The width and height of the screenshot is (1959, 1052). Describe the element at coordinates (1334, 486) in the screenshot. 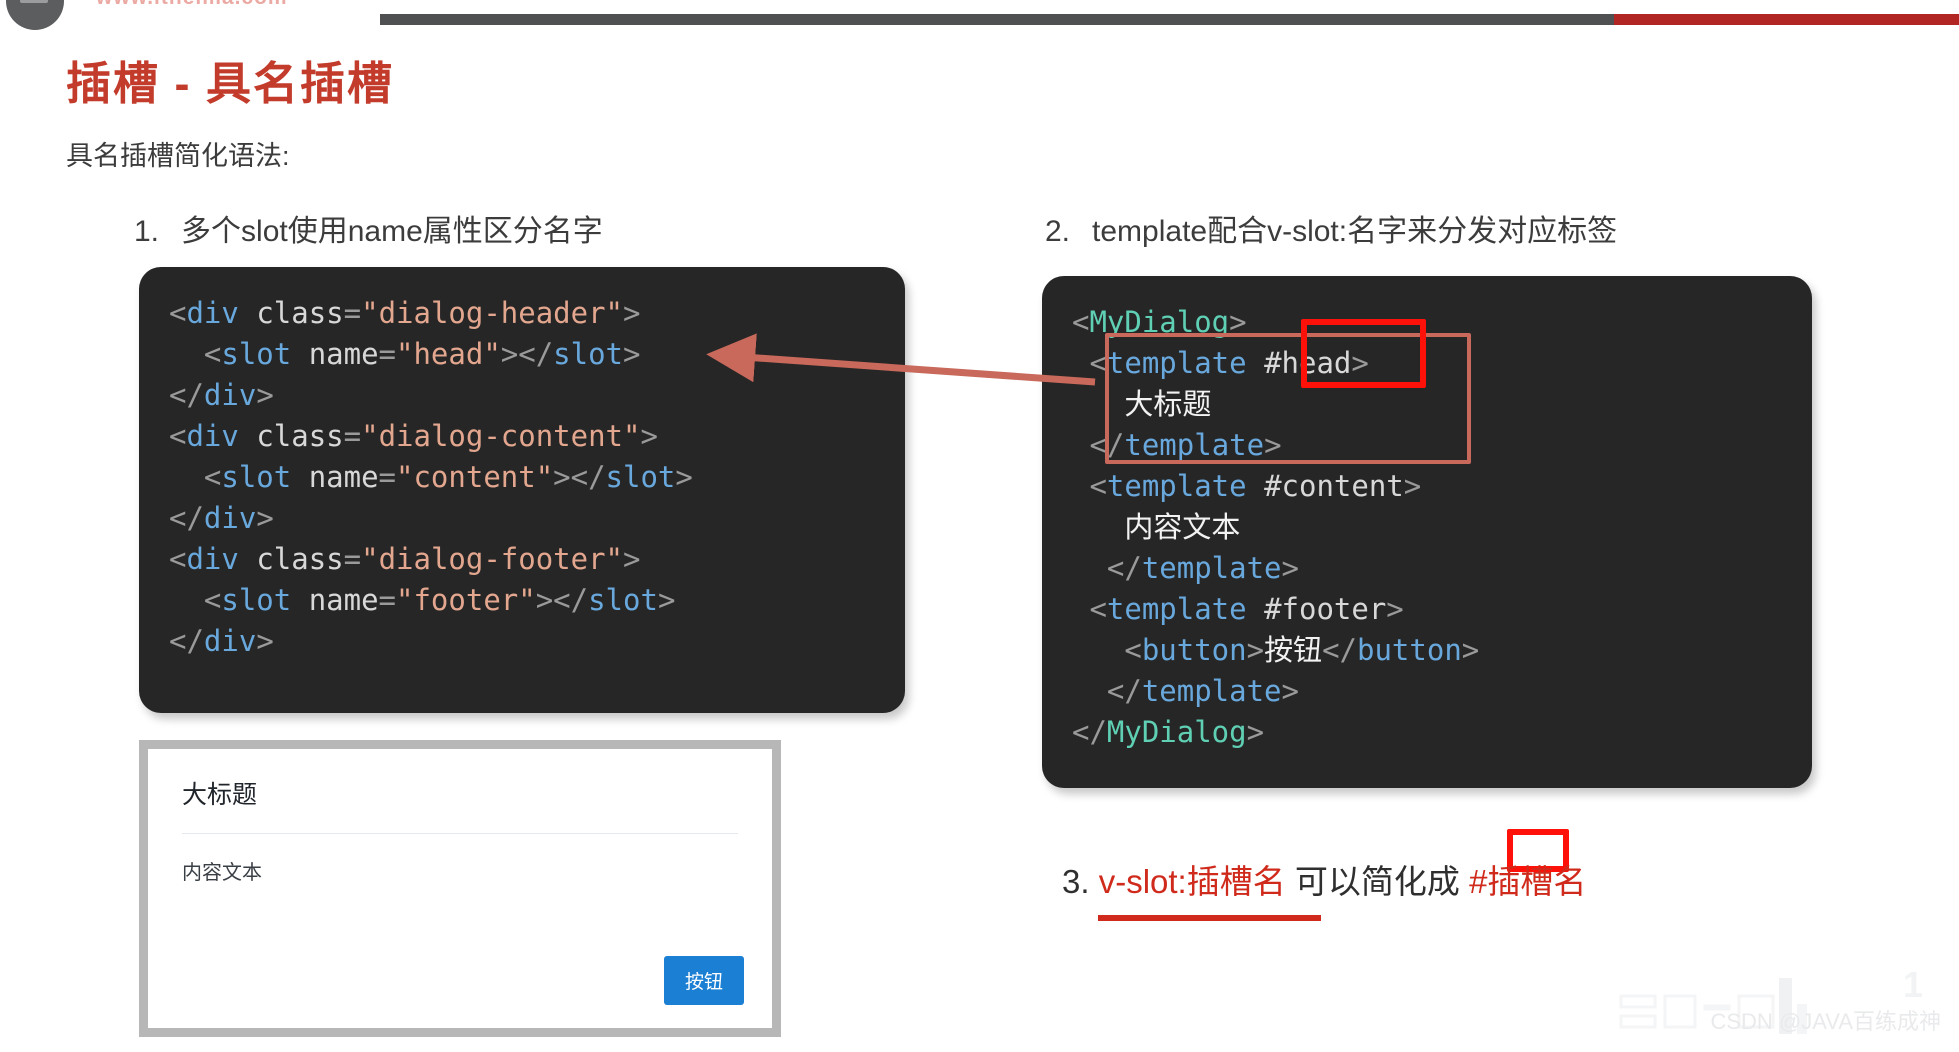

I see `code-token-attr: #content` at that location.